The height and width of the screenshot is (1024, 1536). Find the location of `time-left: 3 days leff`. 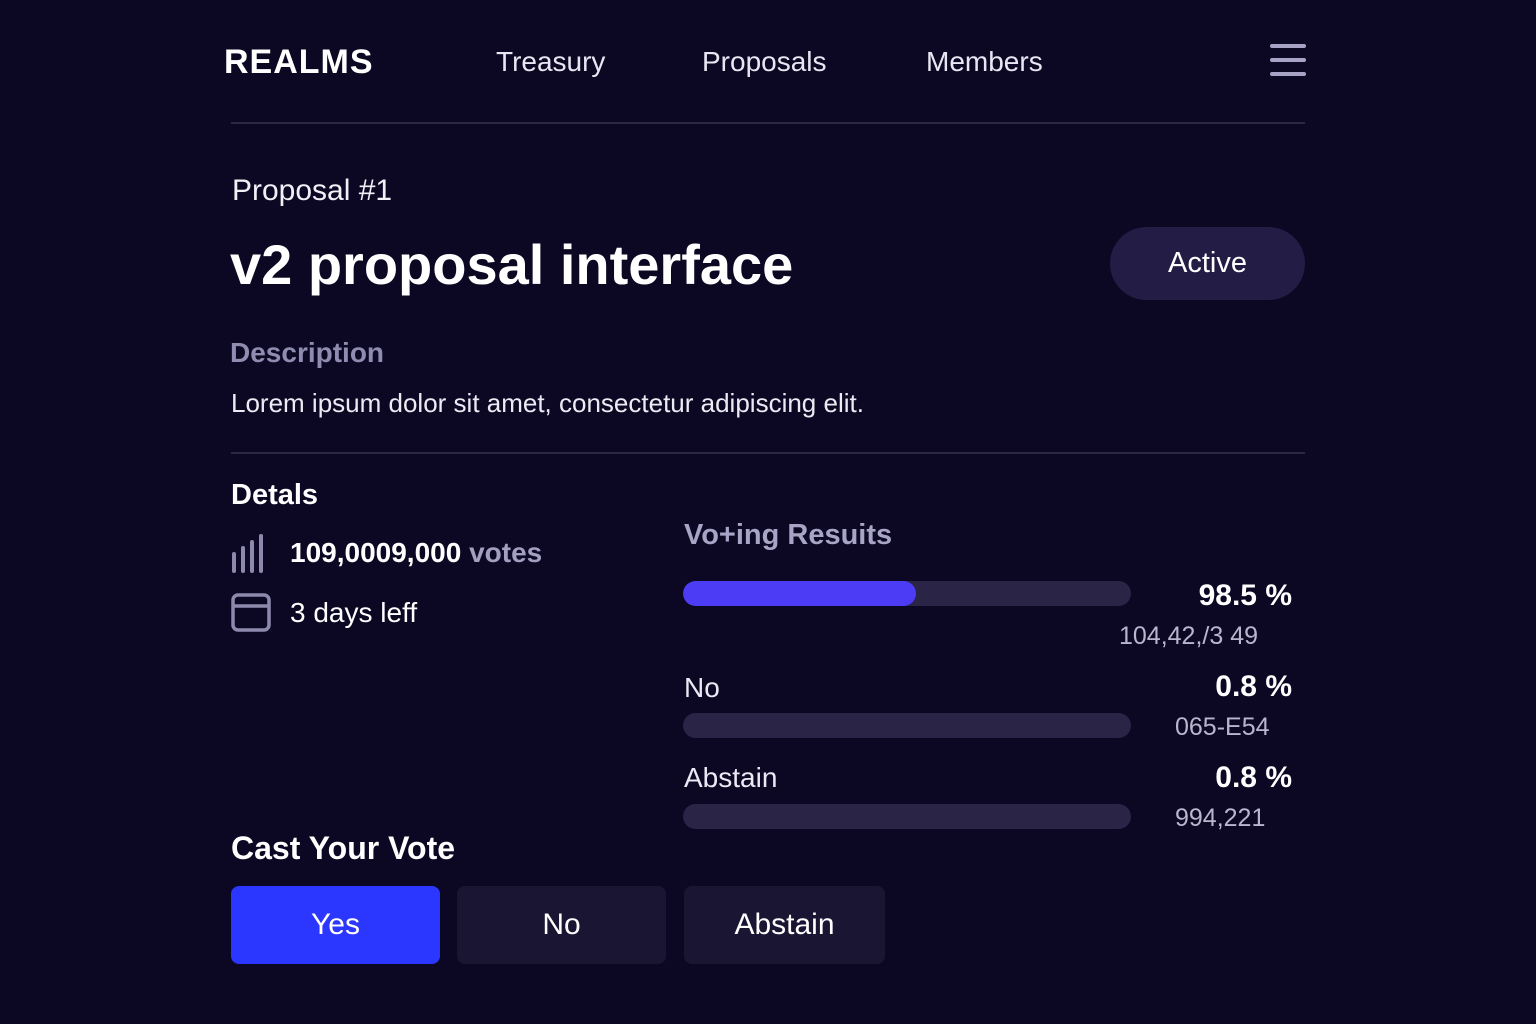

time-left: 3 days leff is located at coordinates (354, 612).